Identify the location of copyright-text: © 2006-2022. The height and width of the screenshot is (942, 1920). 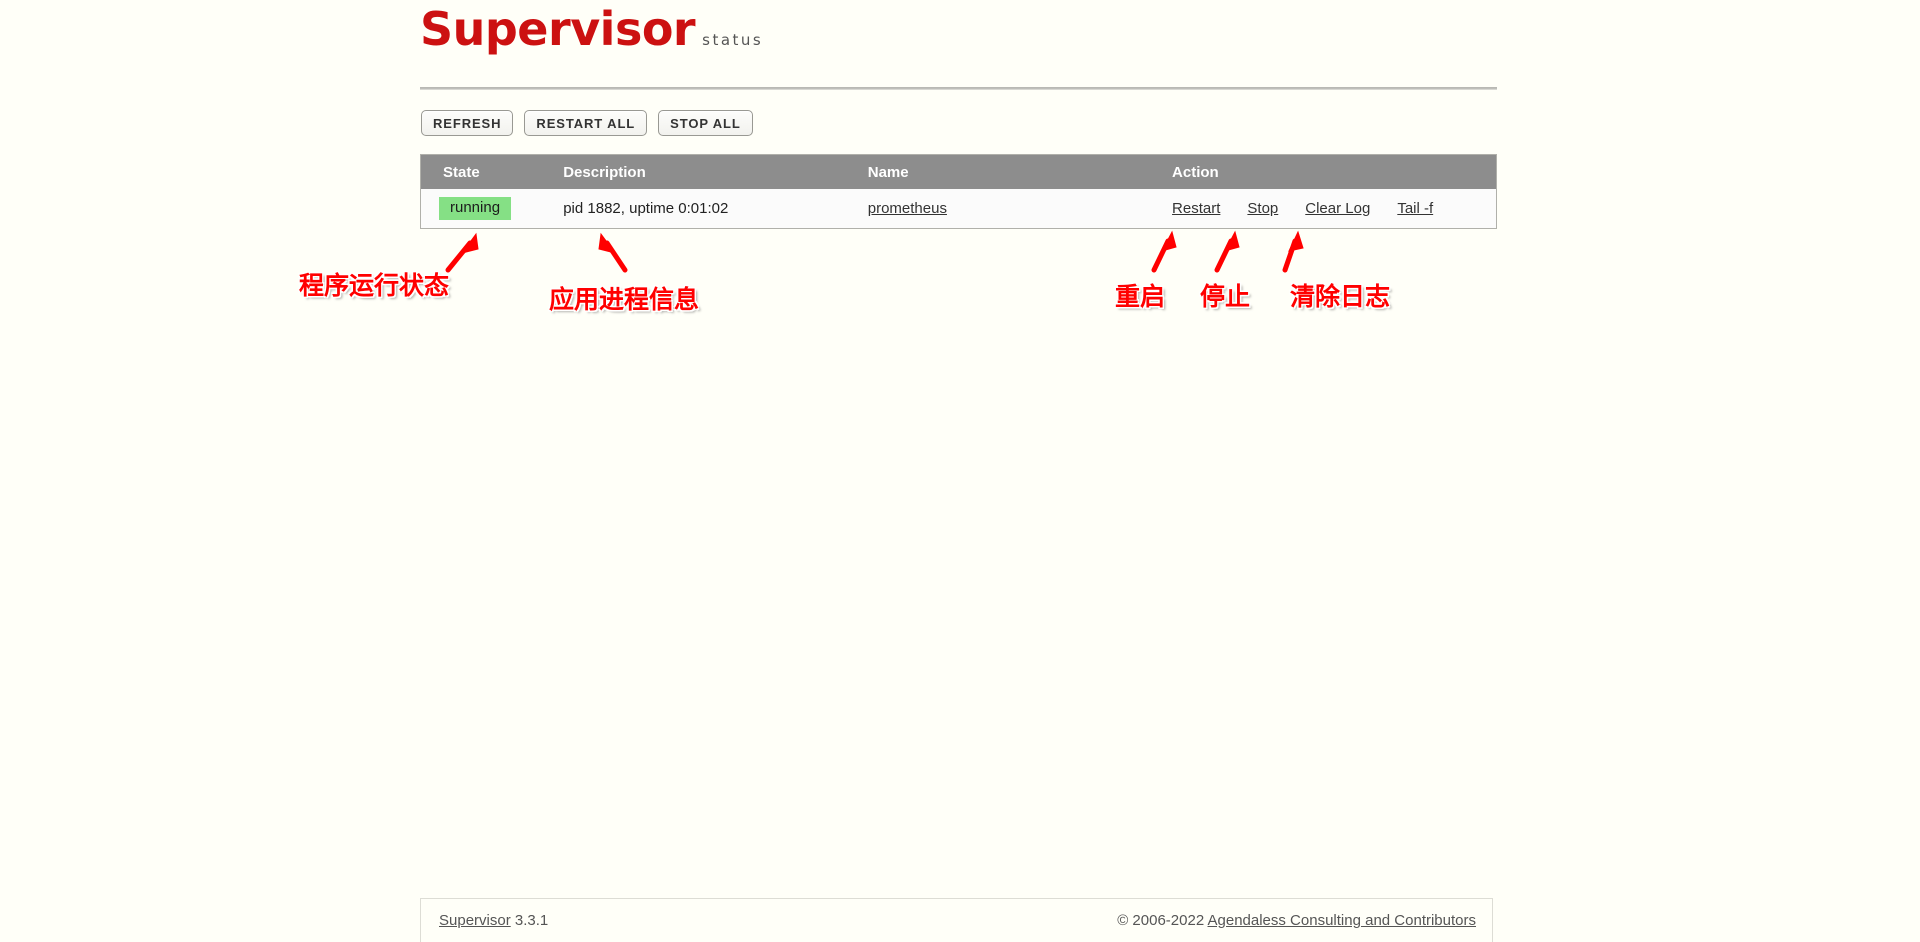
(1162, 920).